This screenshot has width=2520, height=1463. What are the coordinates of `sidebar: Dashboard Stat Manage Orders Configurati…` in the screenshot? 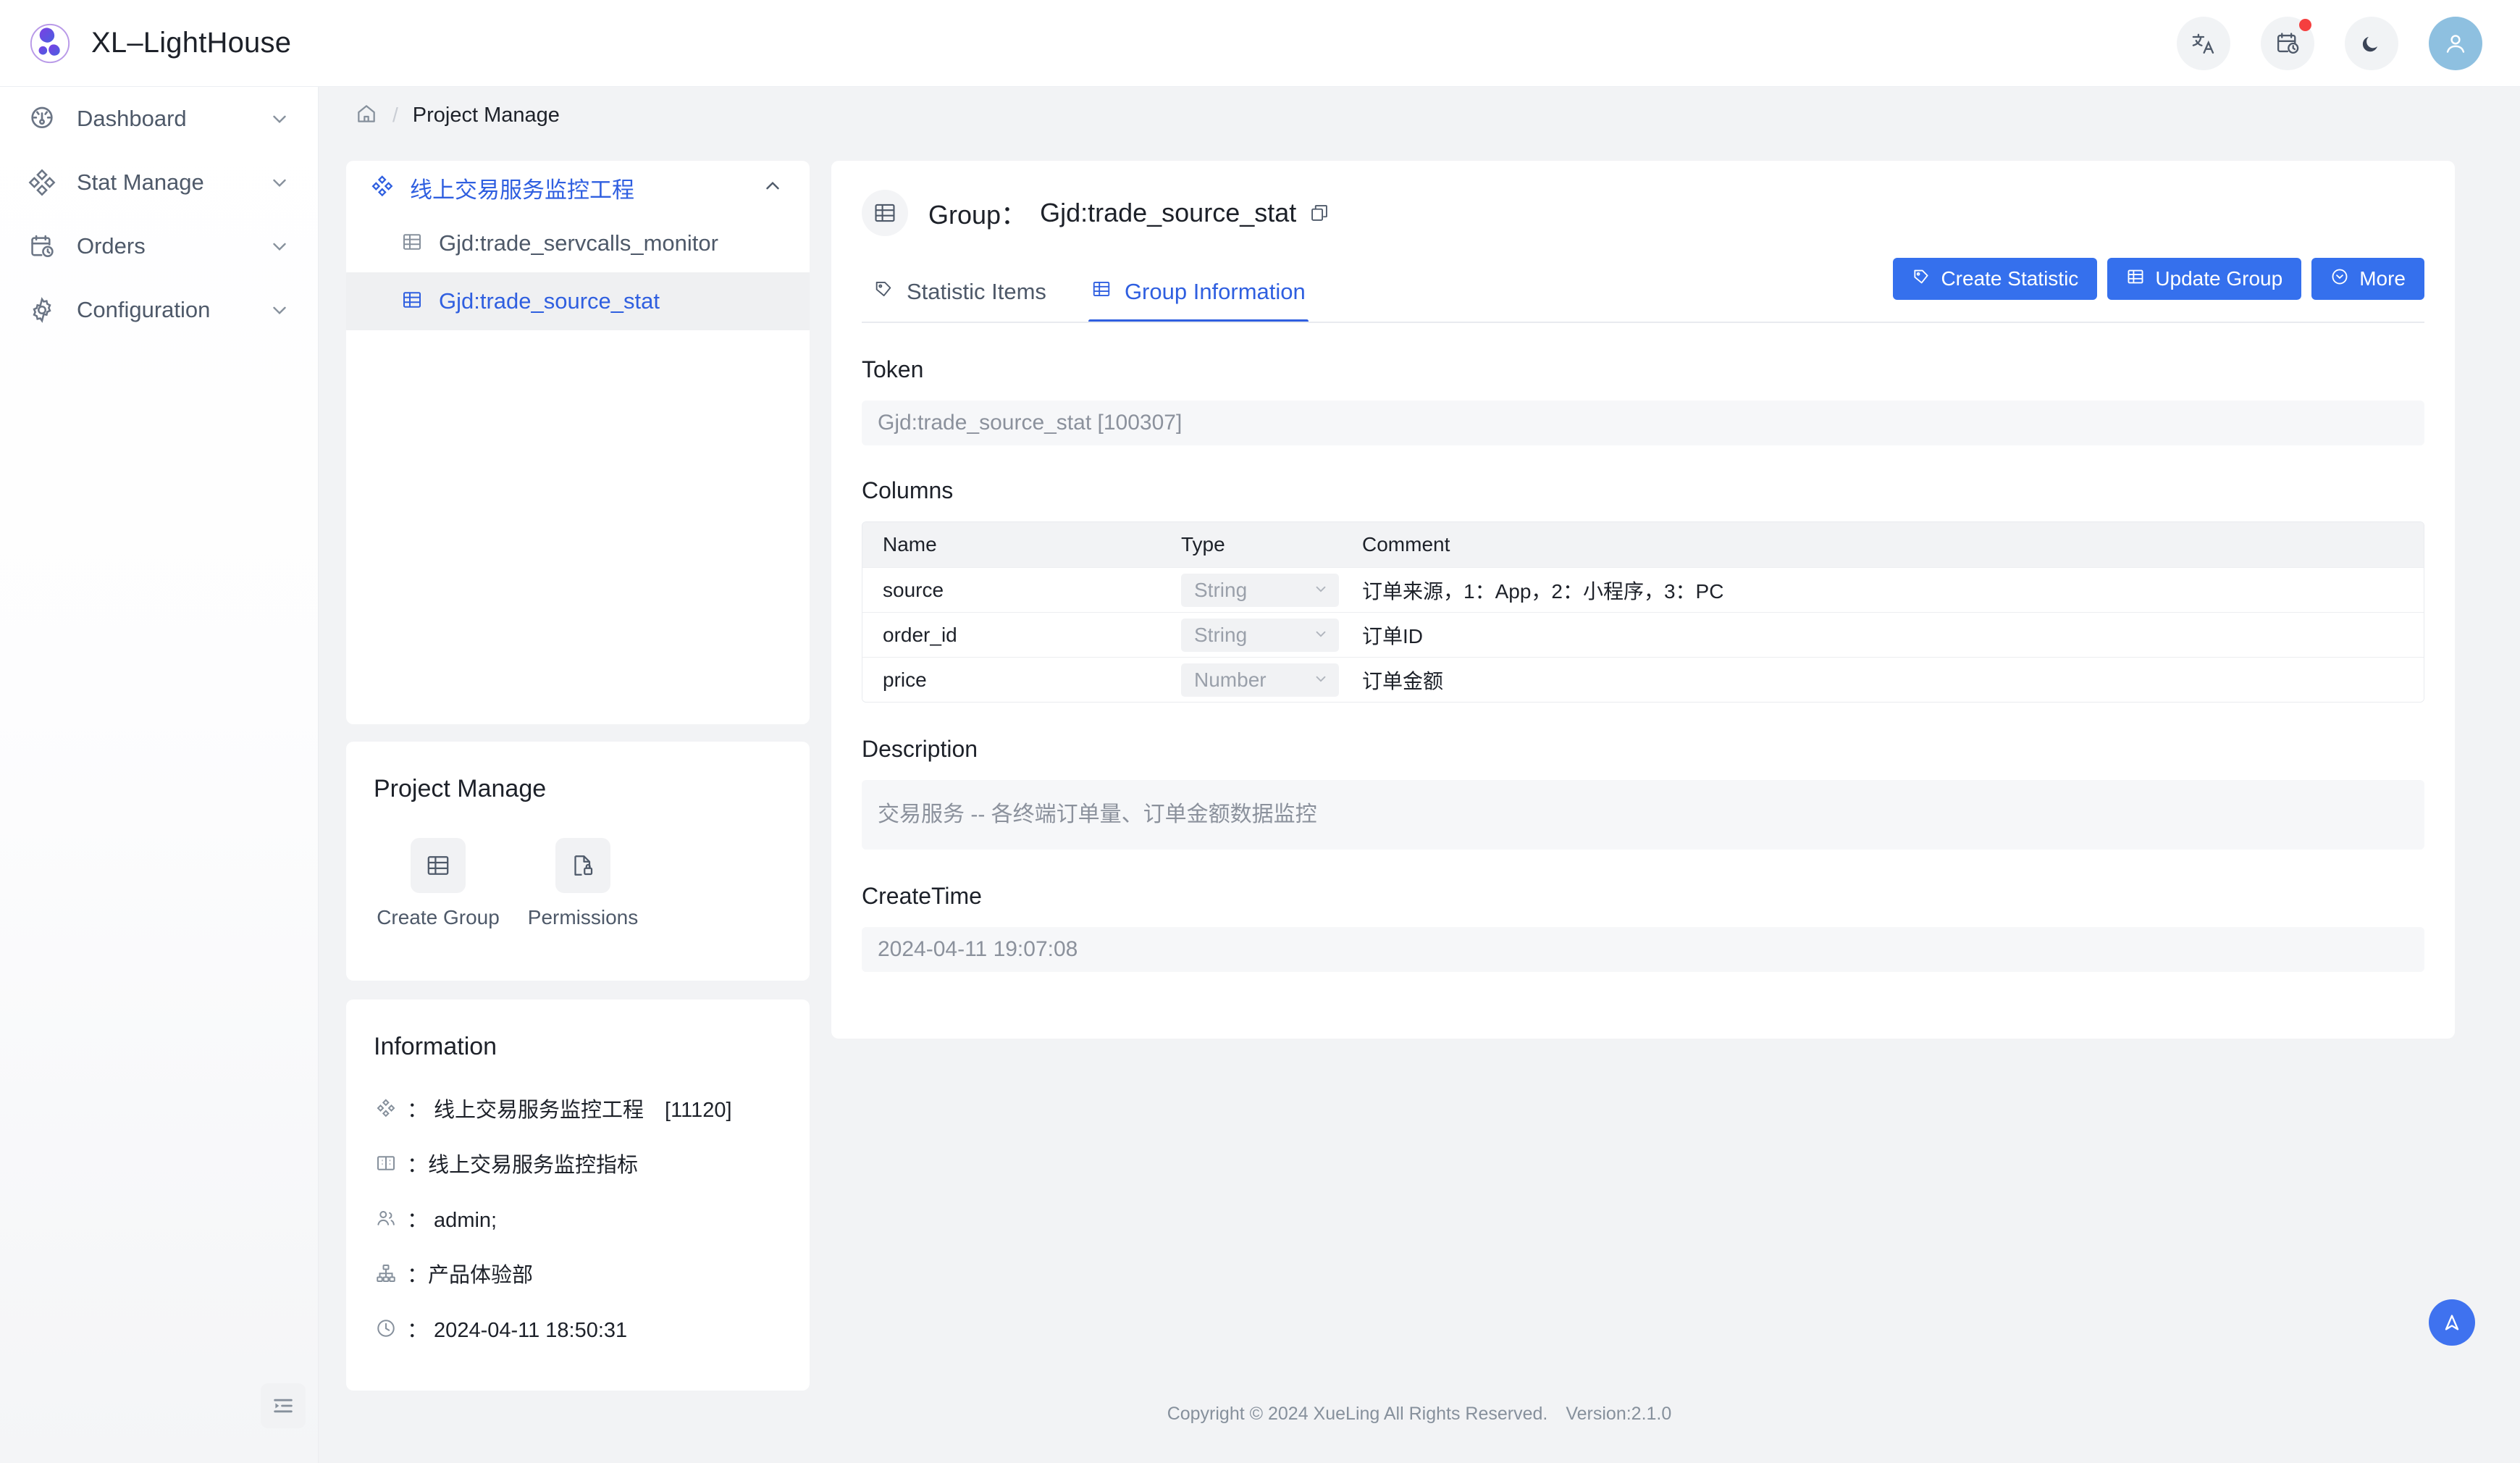 It's located at (159, 775).